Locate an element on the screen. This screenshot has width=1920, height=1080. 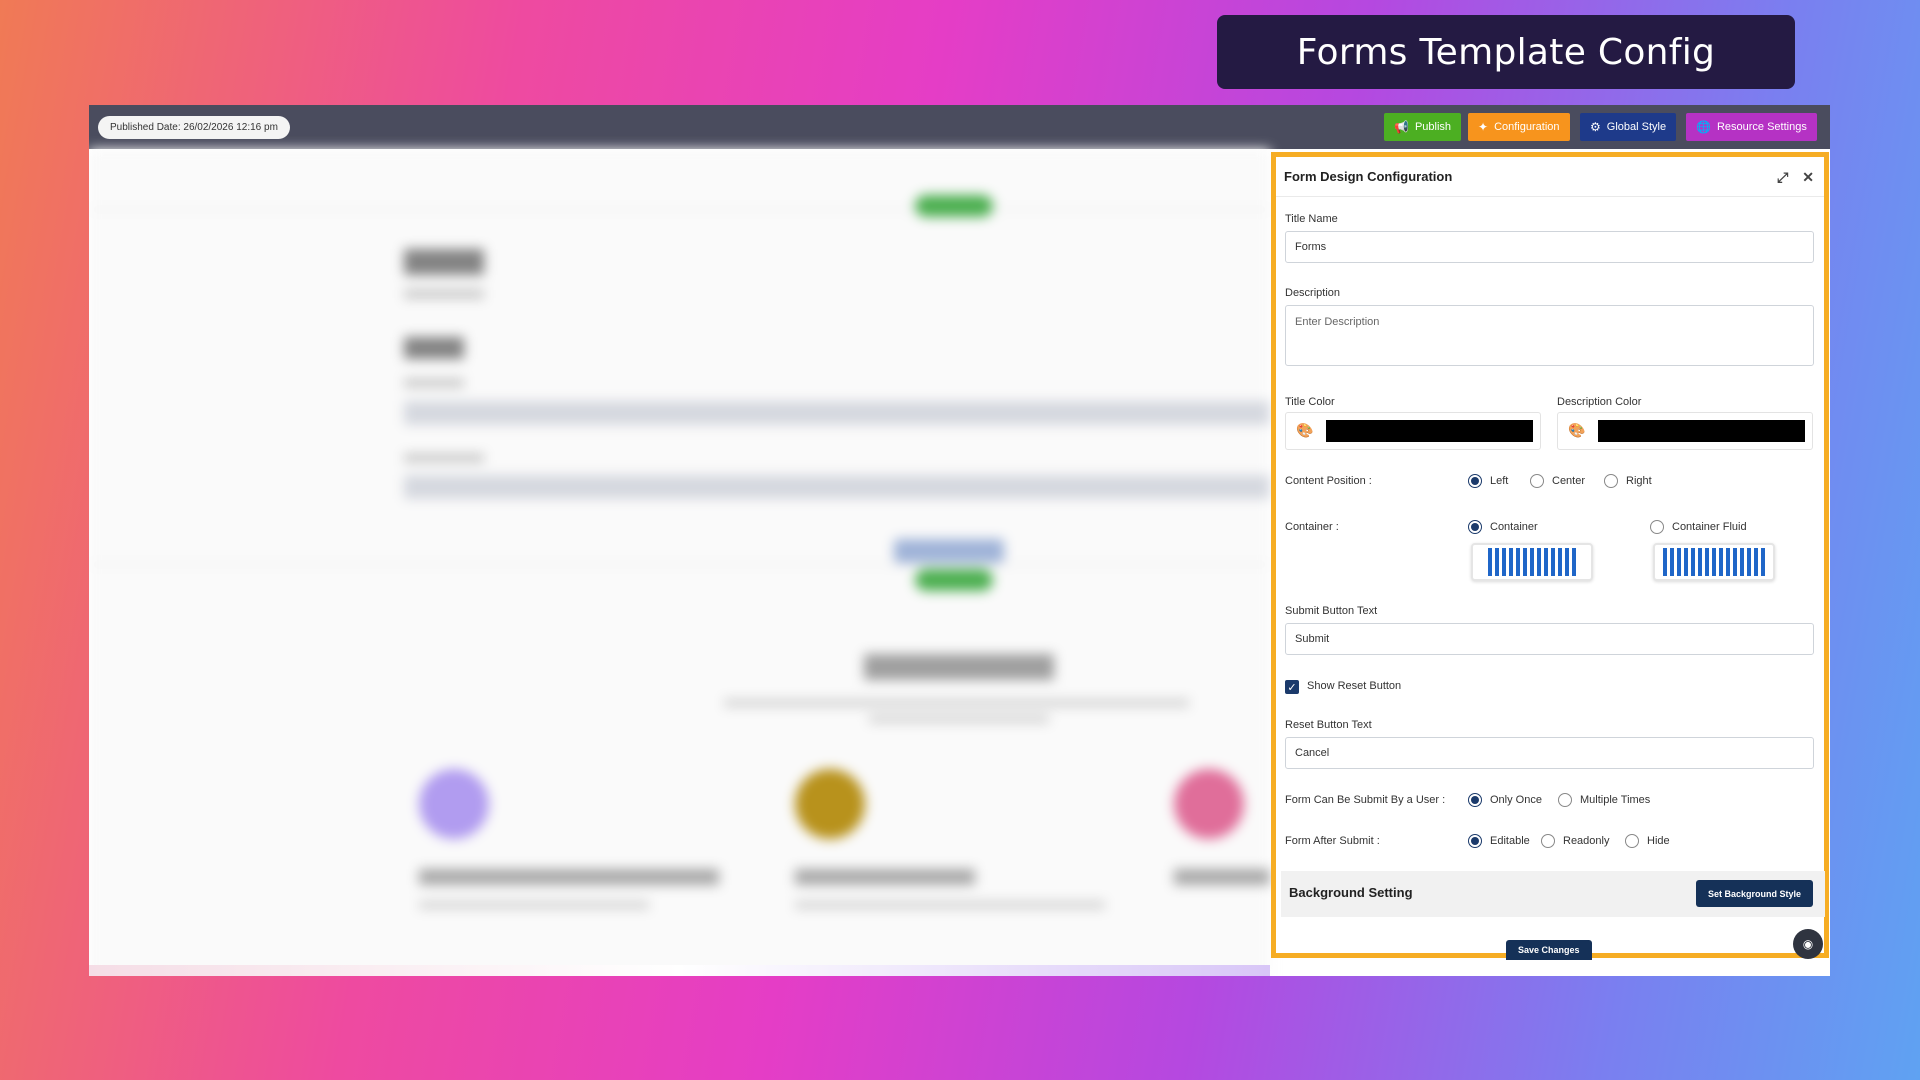
configuration-label: Configuration is located at coordinates (1527, 127).